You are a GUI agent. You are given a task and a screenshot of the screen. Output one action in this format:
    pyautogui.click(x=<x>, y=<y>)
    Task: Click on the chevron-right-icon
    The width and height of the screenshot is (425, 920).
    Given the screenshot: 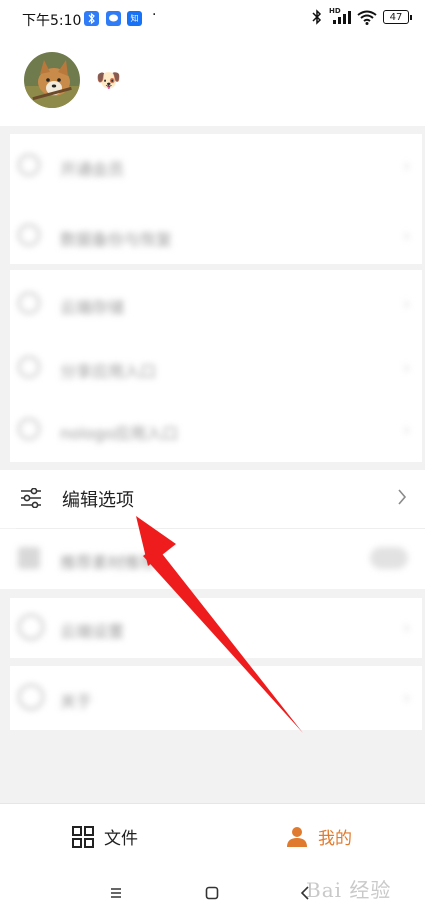 What is the action you would take?
    pyautogui.click(x=402, y=497)
    